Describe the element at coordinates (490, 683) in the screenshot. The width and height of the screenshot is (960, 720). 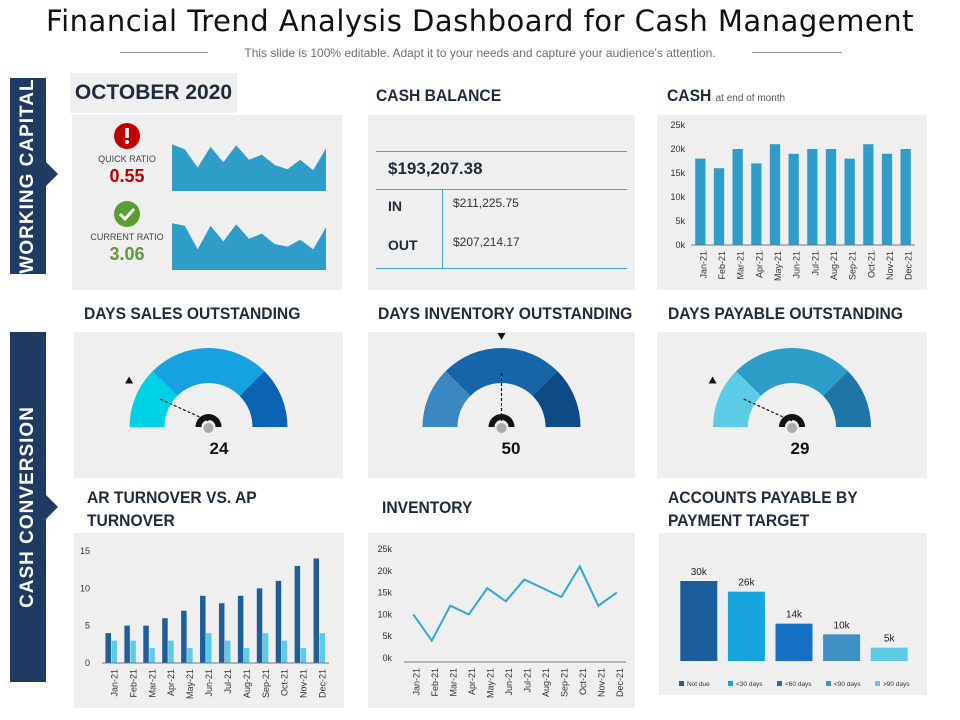
I see `inv-xlabel: May-21` at that location.